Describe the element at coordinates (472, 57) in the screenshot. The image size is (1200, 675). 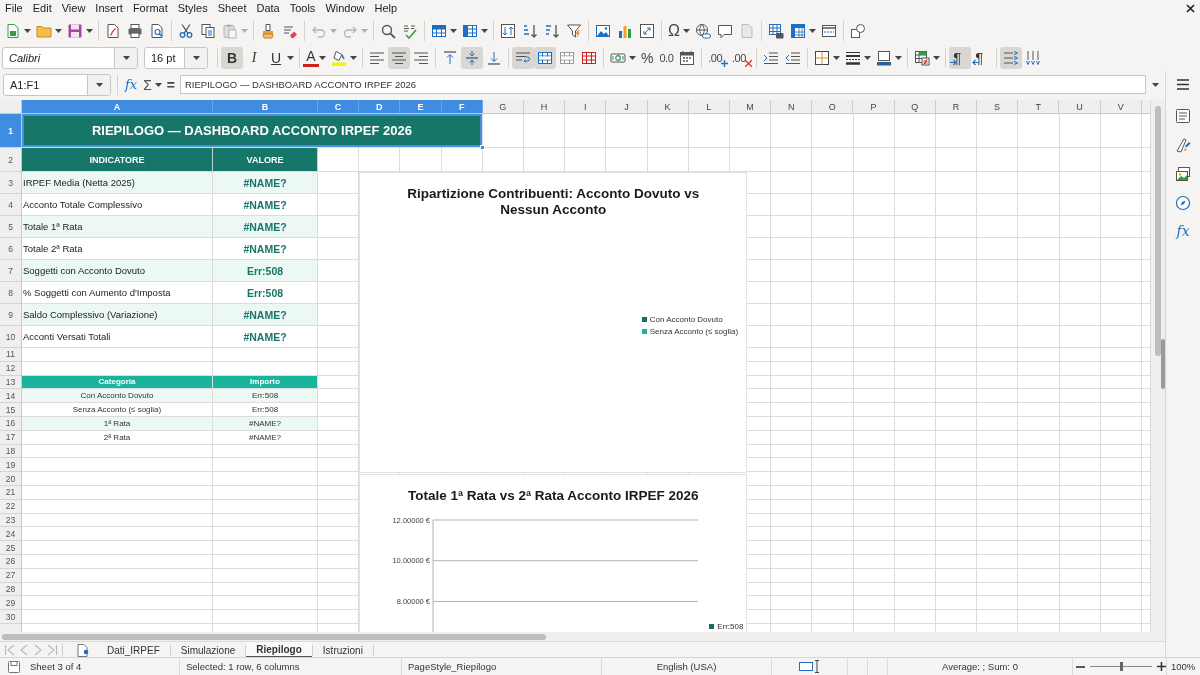
I see `vertical-align-center-button` at that location.